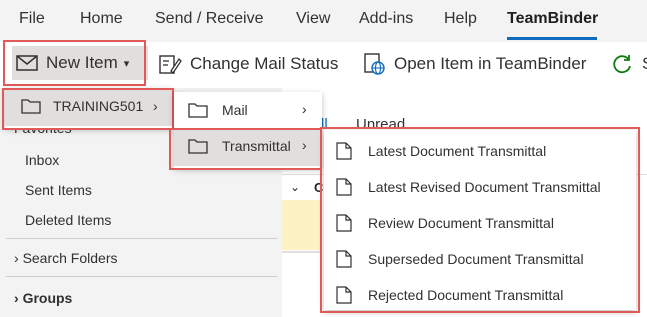  What do you see at coordinates (302, 225) in the screenshot?
I see `unread-message-row` at bounding box center [302, 225].